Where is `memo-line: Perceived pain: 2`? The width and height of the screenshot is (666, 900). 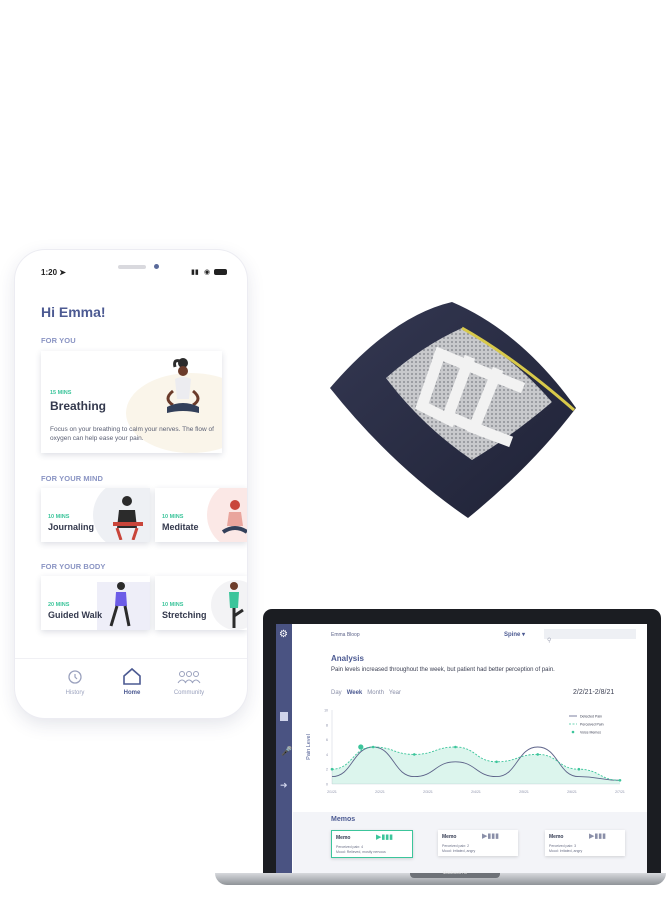
memo-line: Perceived pain: 2 is located at coordinates (456, 846).